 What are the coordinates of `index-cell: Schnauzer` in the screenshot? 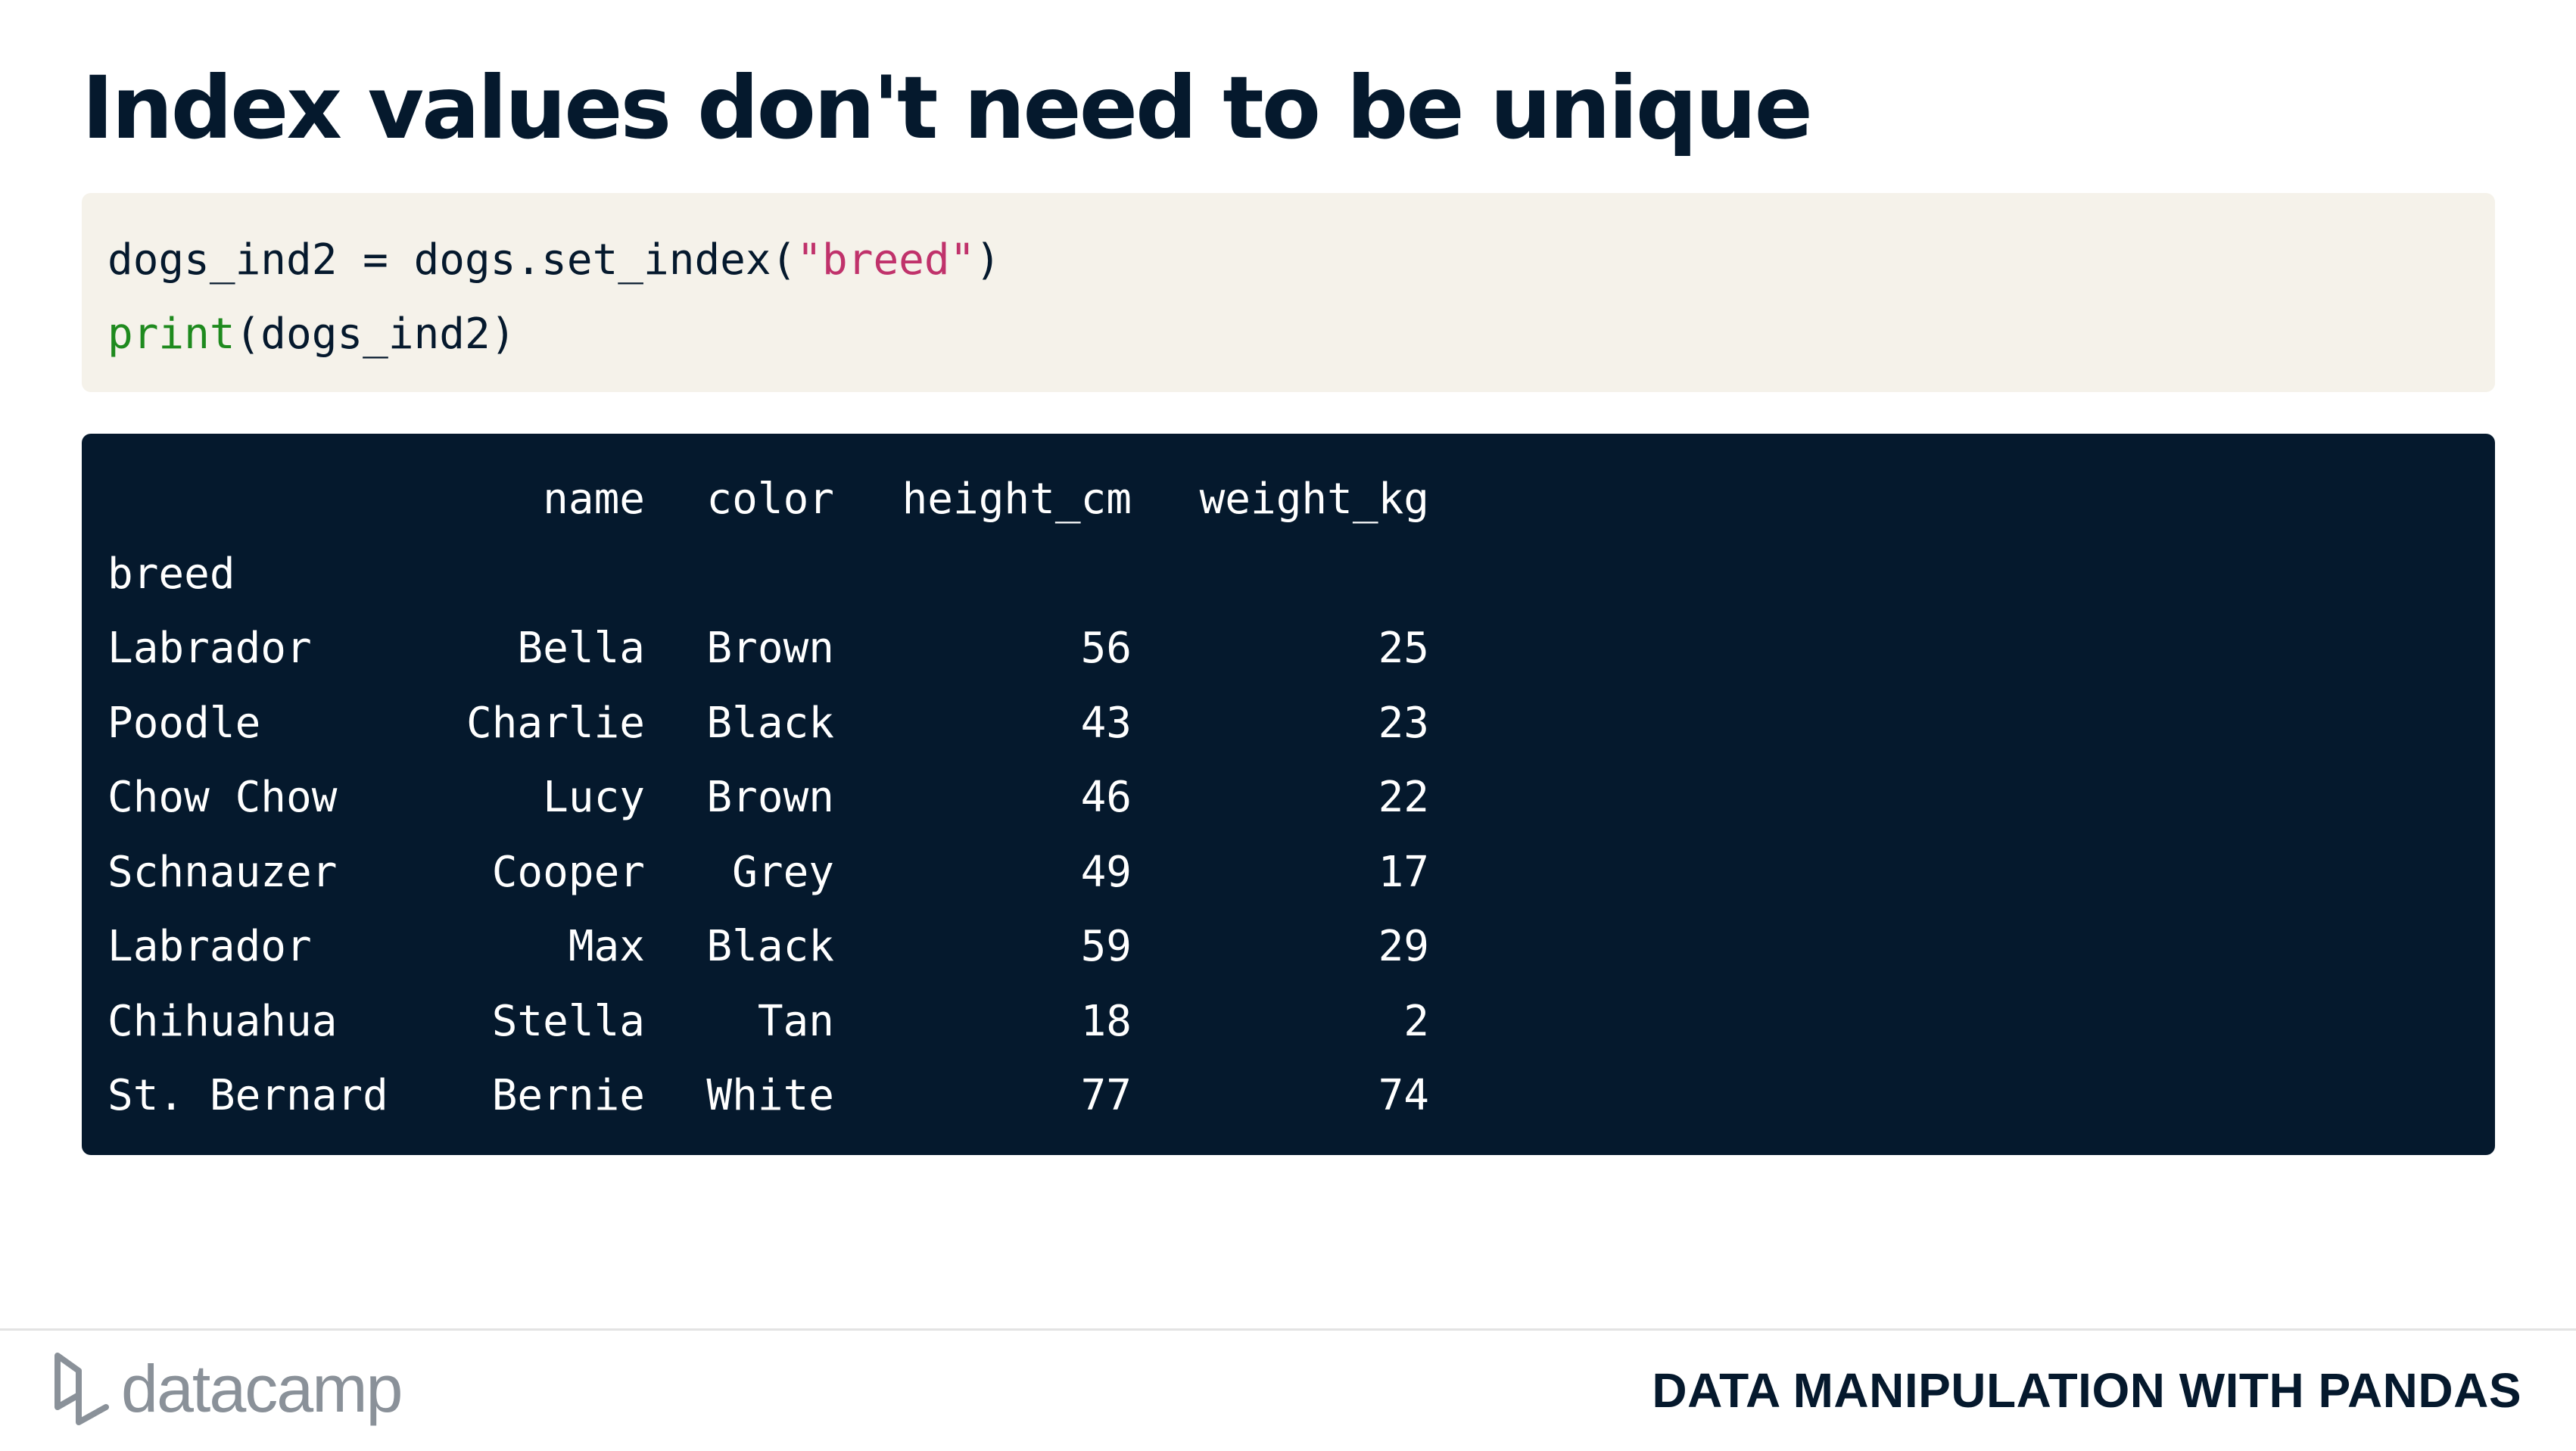 It's located at (222, 872).